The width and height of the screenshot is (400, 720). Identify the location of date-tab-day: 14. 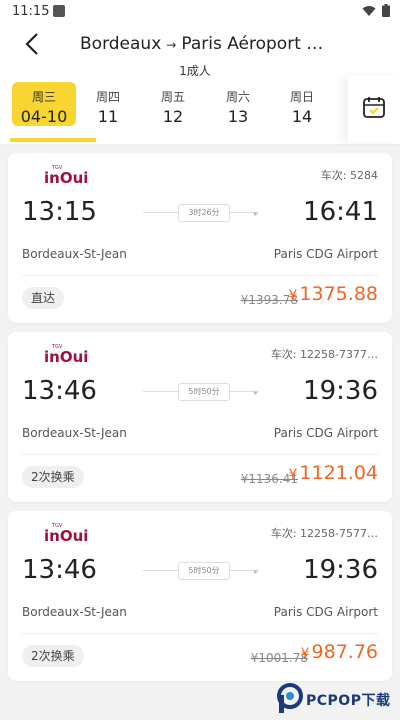
(302, 116).